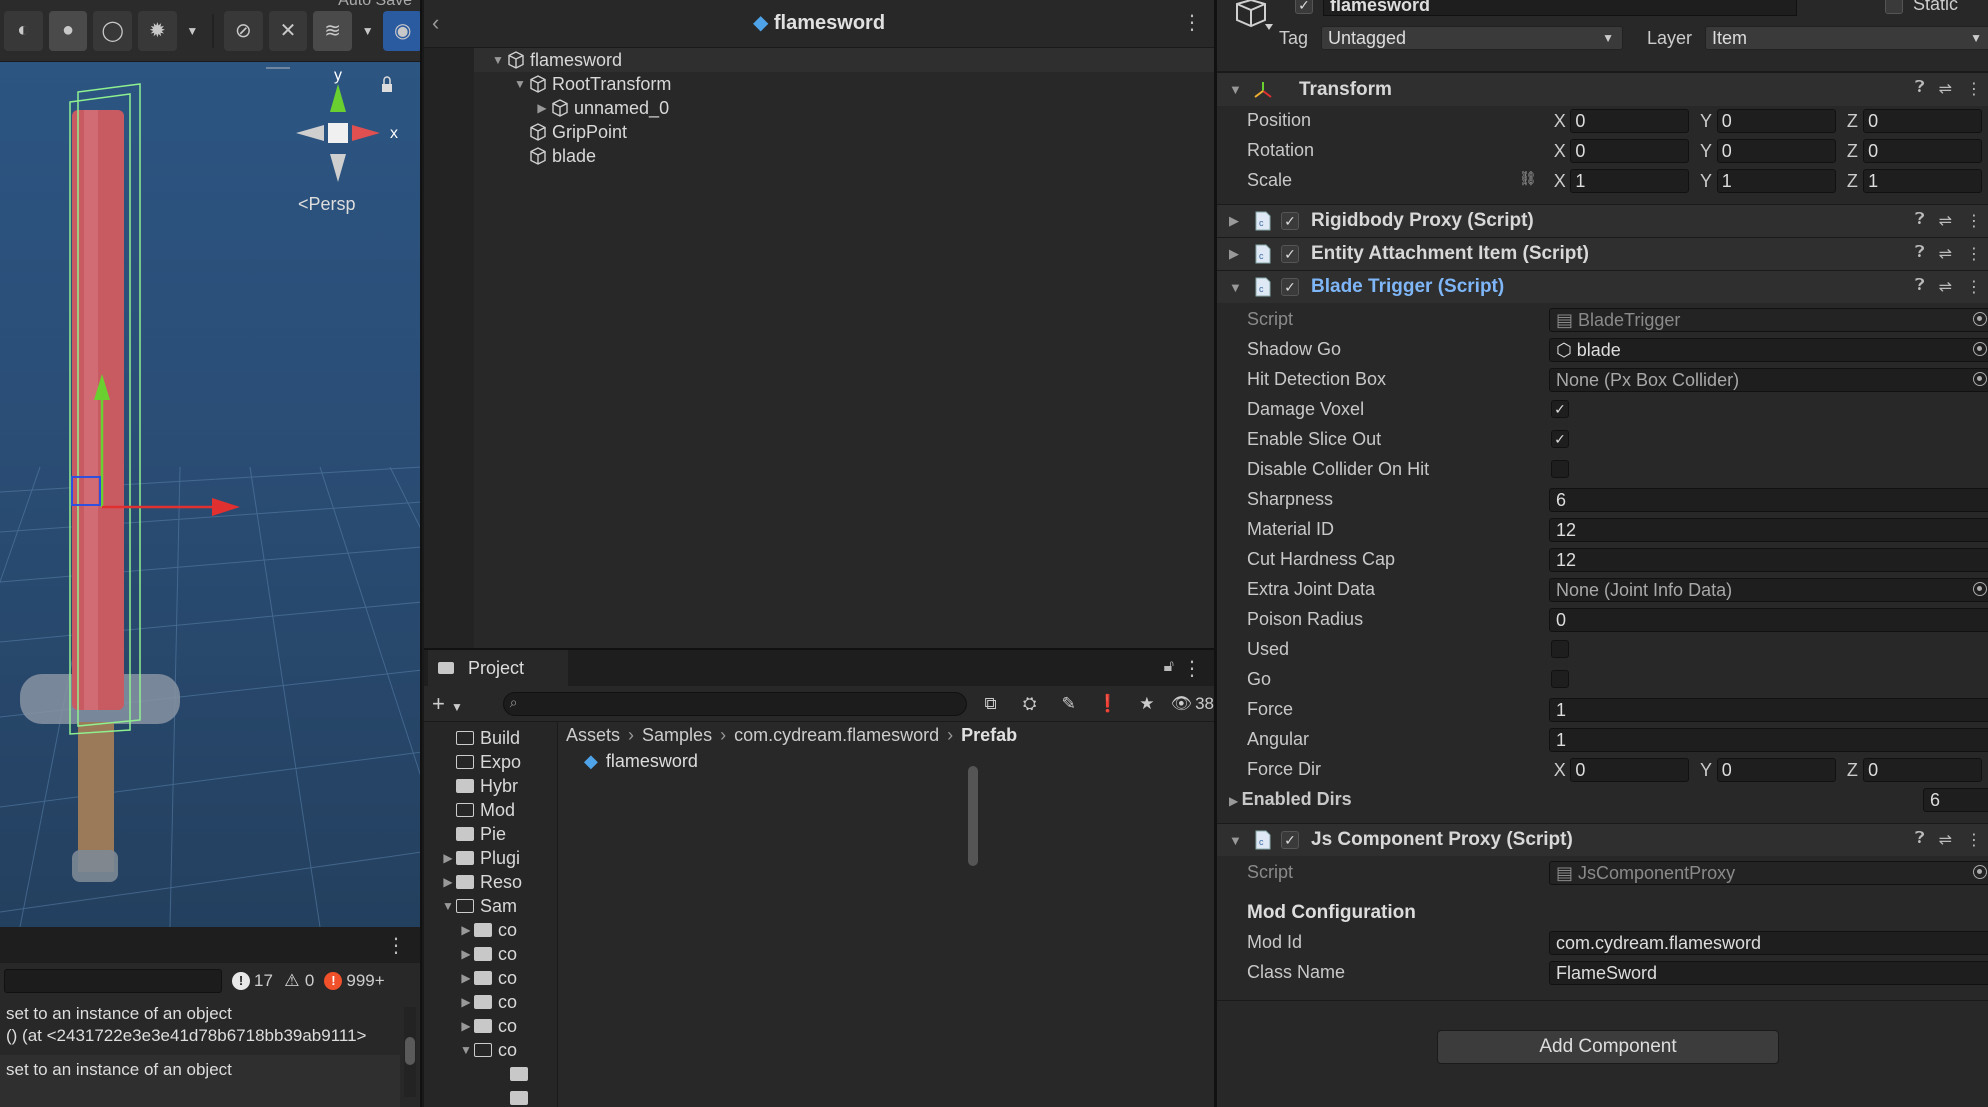 The width and height of the screenshot is (1988, 1107). I want to click on breadcrumb-item: Samples, so click(677, 735).